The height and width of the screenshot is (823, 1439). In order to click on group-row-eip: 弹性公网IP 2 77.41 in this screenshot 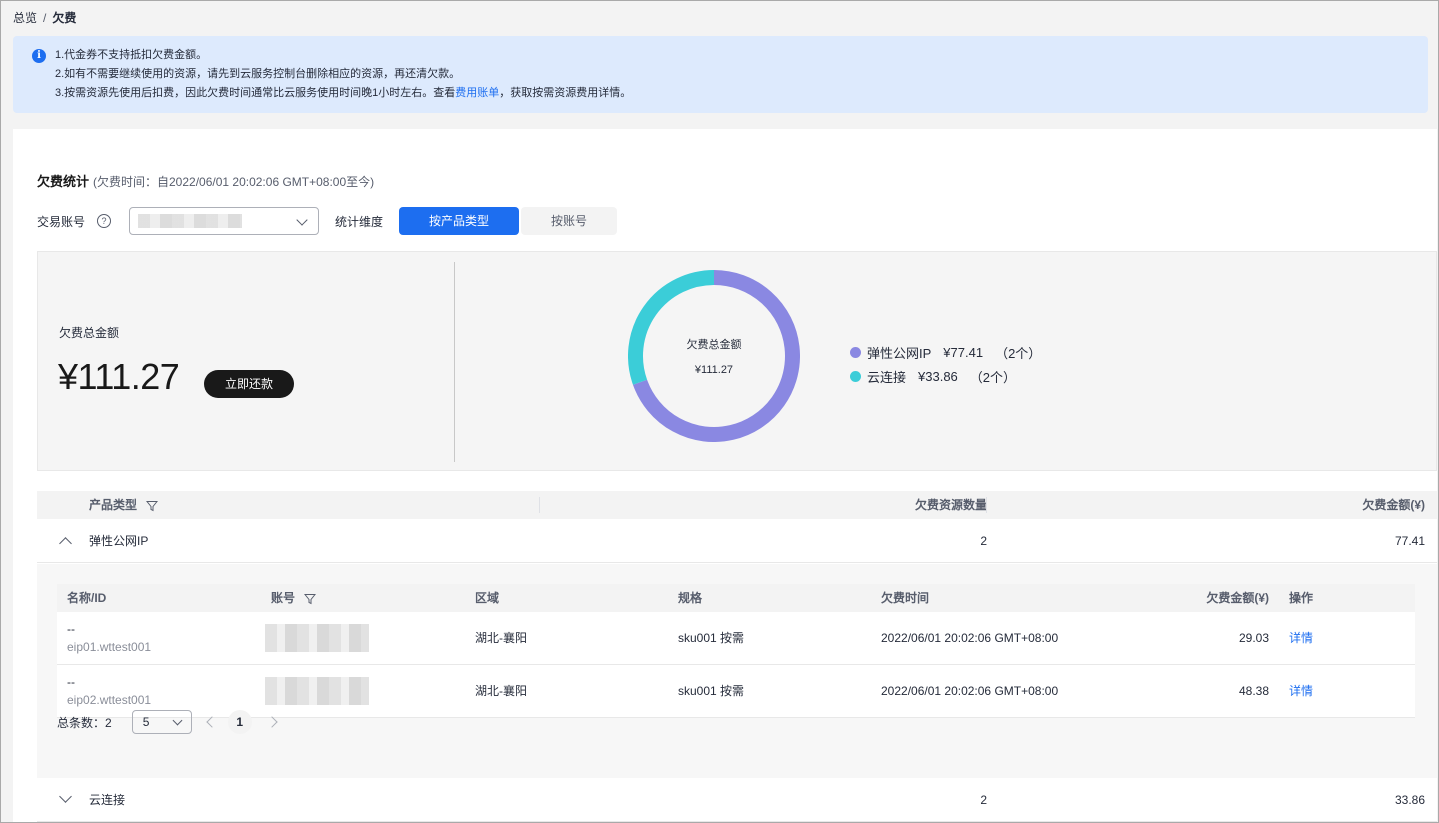, I will do `click(737, 541)`.